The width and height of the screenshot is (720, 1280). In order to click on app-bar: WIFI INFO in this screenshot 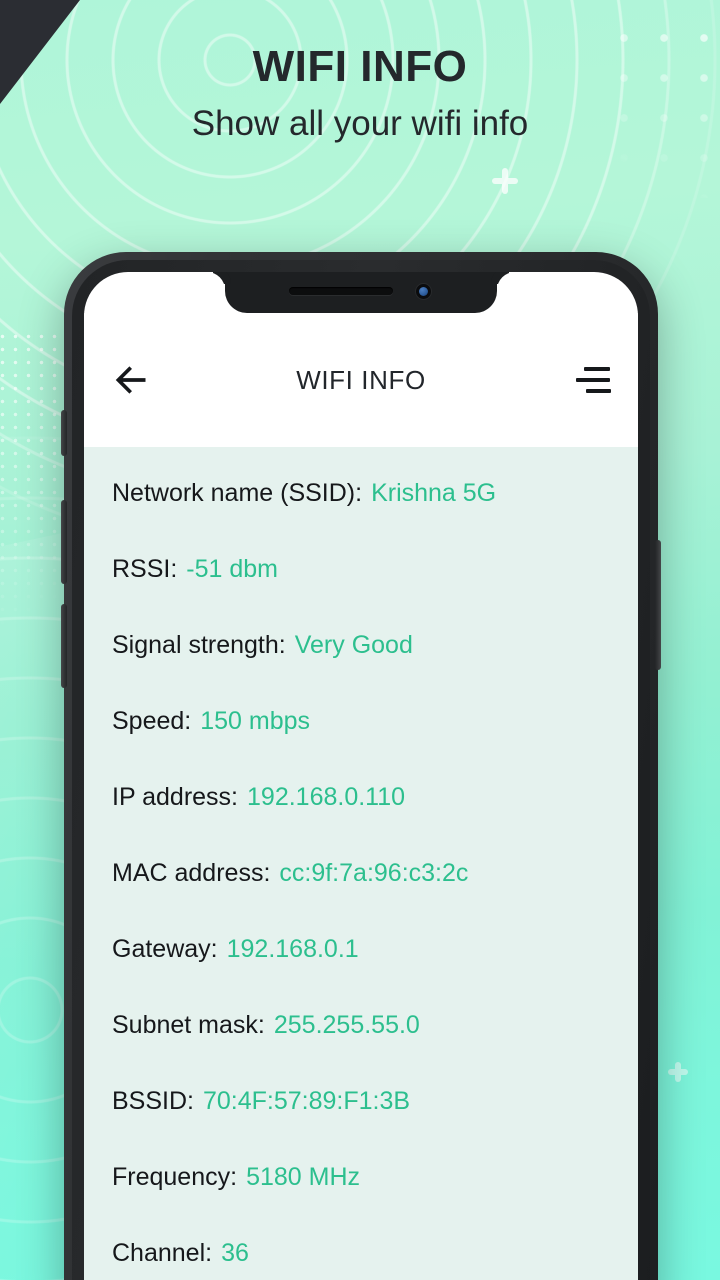, I will do `click(361, 380)`.